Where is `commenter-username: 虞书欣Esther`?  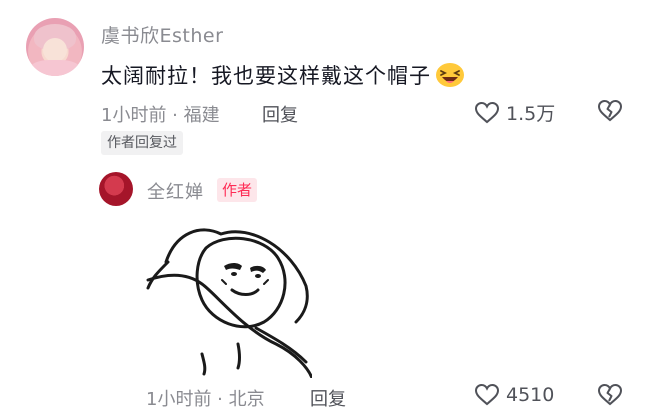
commenter-username: 虞书欣Esther is located at coordinates (162, 34).